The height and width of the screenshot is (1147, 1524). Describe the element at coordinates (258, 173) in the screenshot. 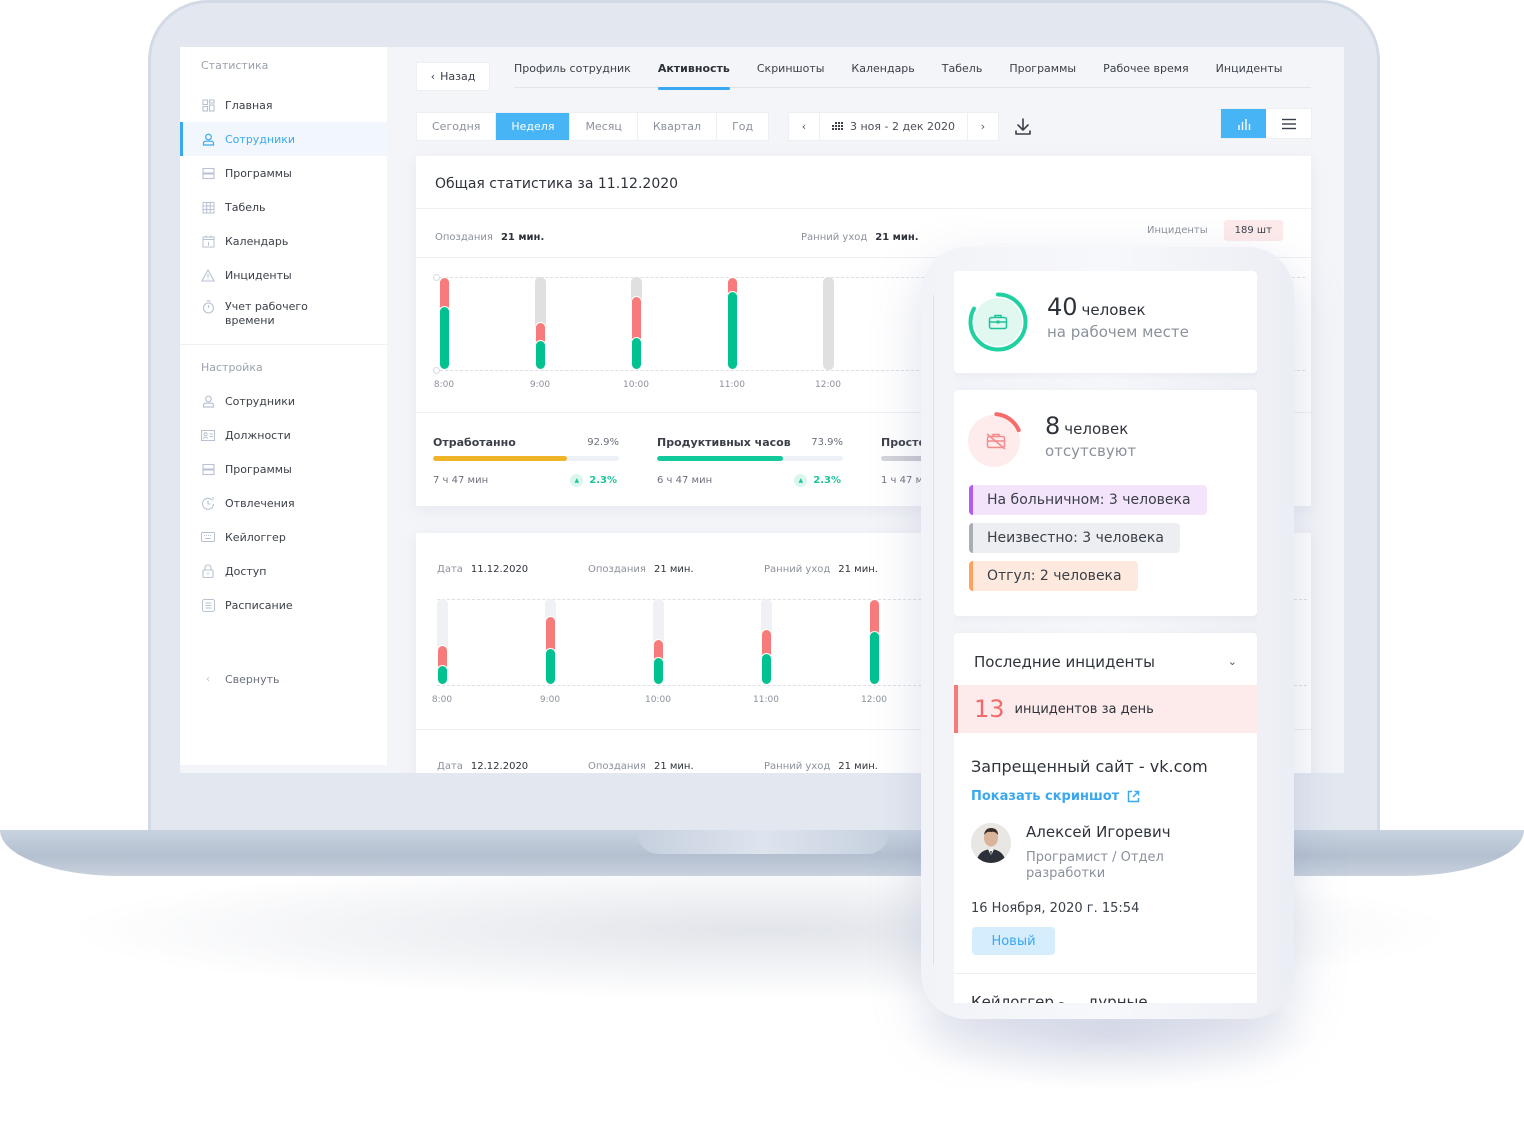

I see `sidebar-item-label: Программы` at that location.